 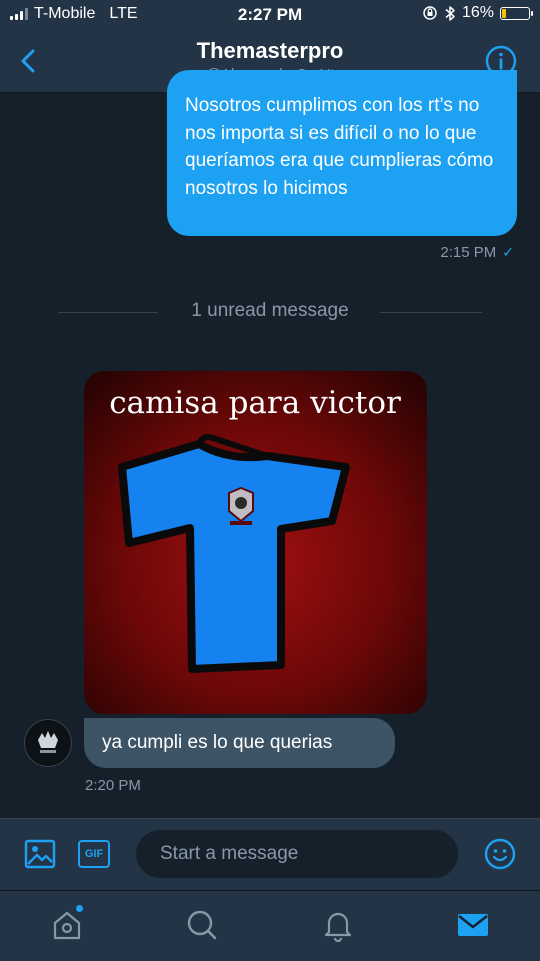 What do you see at coordinates (473, 925) in the screenshot?
I see `messages-icon` at bounding box center [473, 925].